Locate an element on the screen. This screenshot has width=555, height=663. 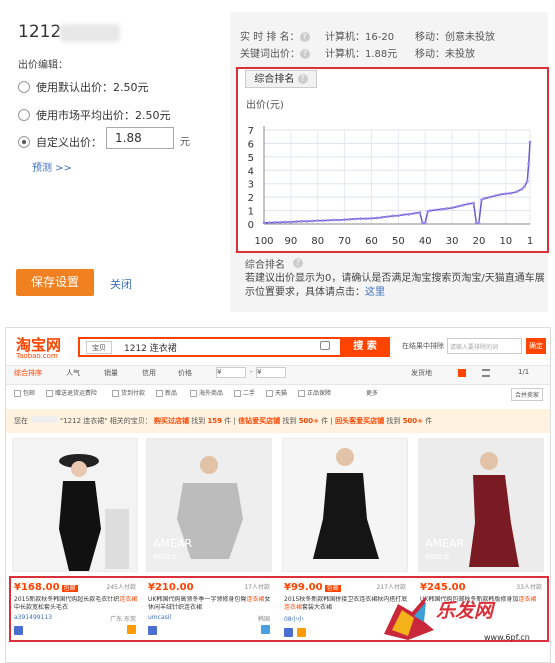
filter-cod: 货到付款 is located at coordinates (128, 392).